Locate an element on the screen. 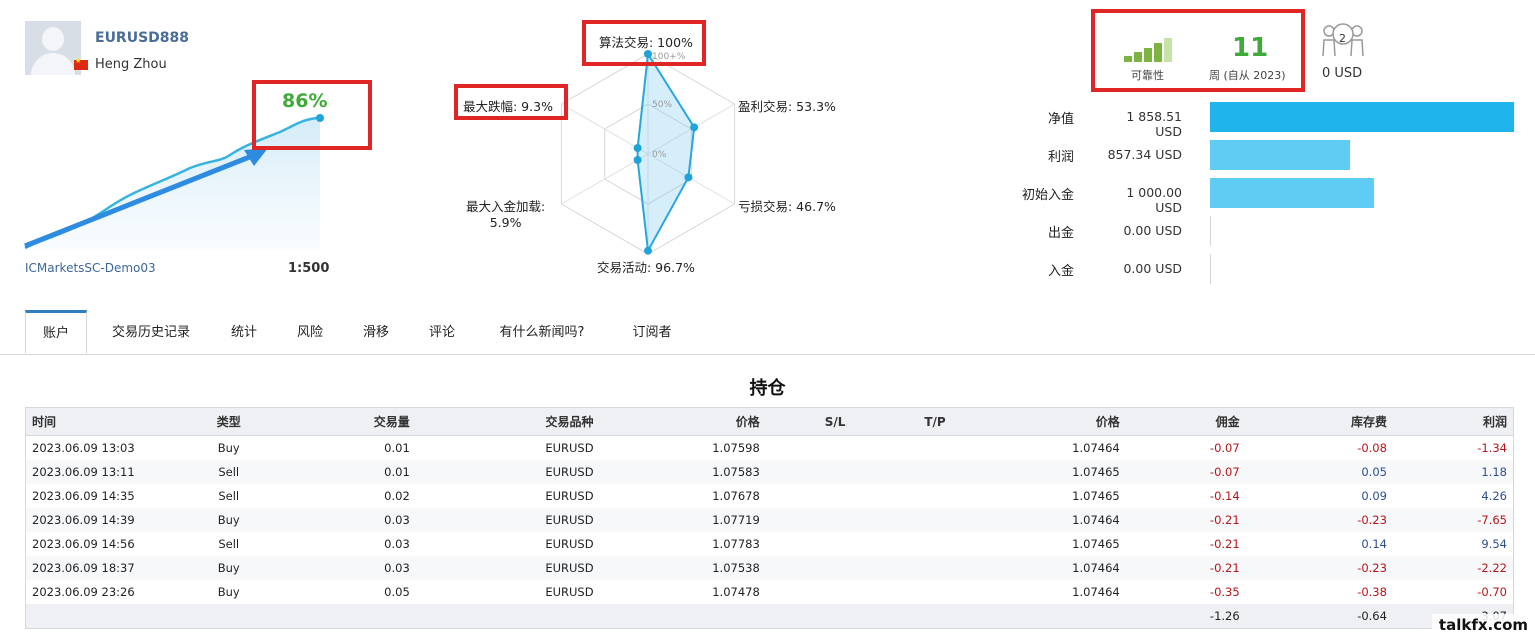 The image size is (1535, 636). radar-label-loss: 亏损交易: 46.7% is located at coordinates (787, 206).